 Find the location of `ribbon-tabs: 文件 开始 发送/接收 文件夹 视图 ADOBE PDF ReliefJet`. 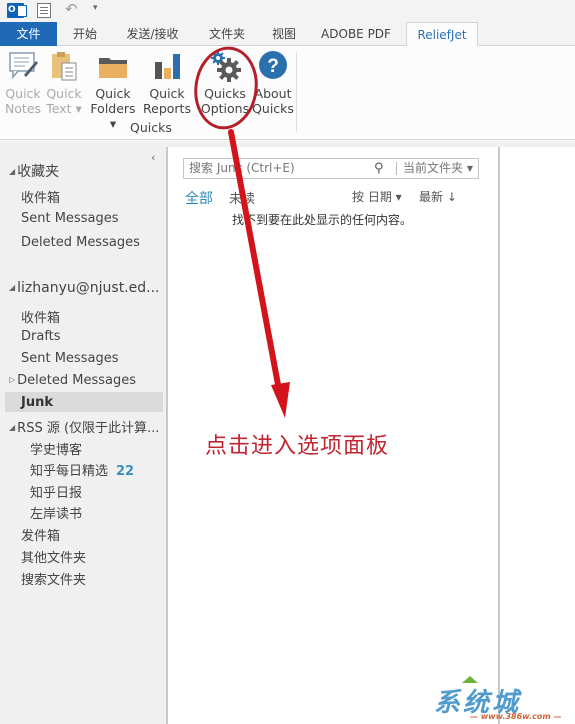

ribbon-tabs: 文件 开始 发送/接收 文件夹 视图 ADOBE PDF ReliefJet is located at coordinates (287, 34).